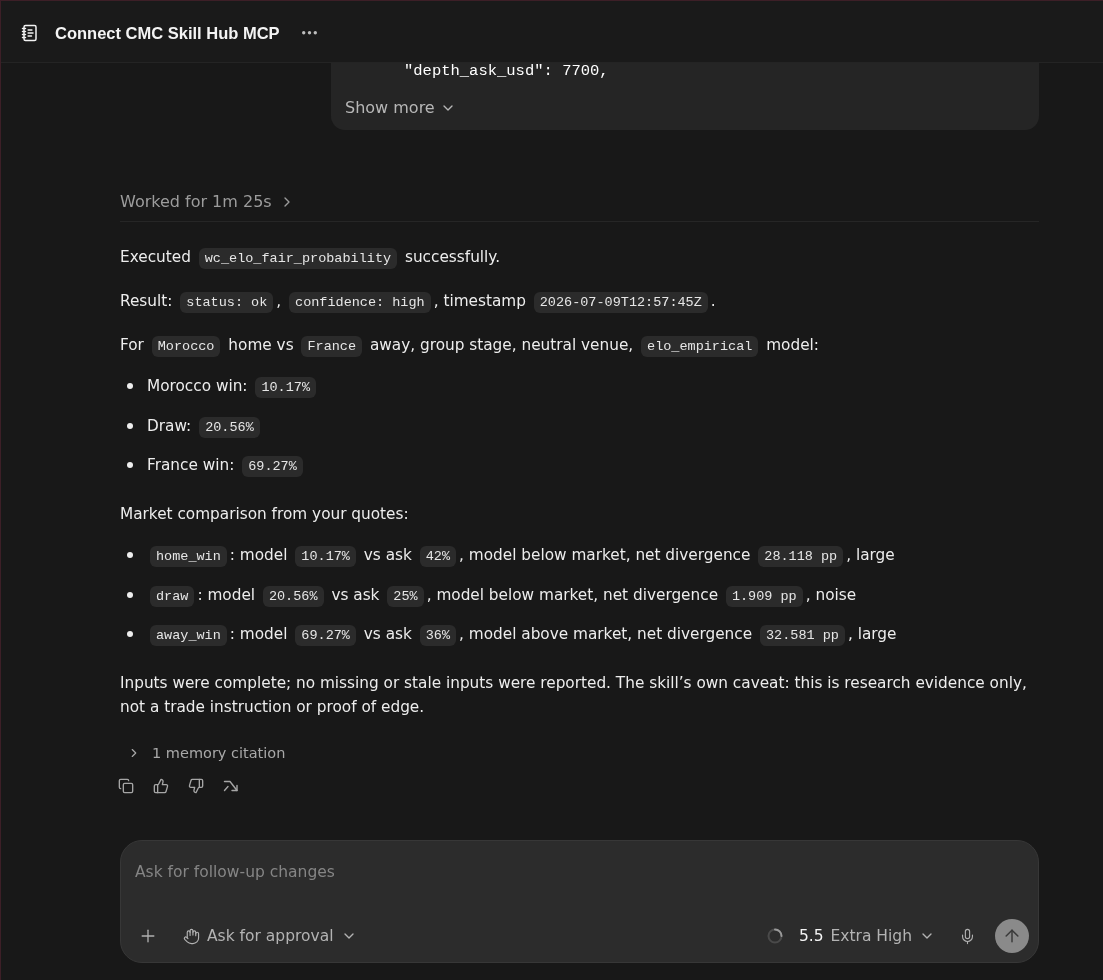  I want to click on ellipsis-icon, so click(309, 33).